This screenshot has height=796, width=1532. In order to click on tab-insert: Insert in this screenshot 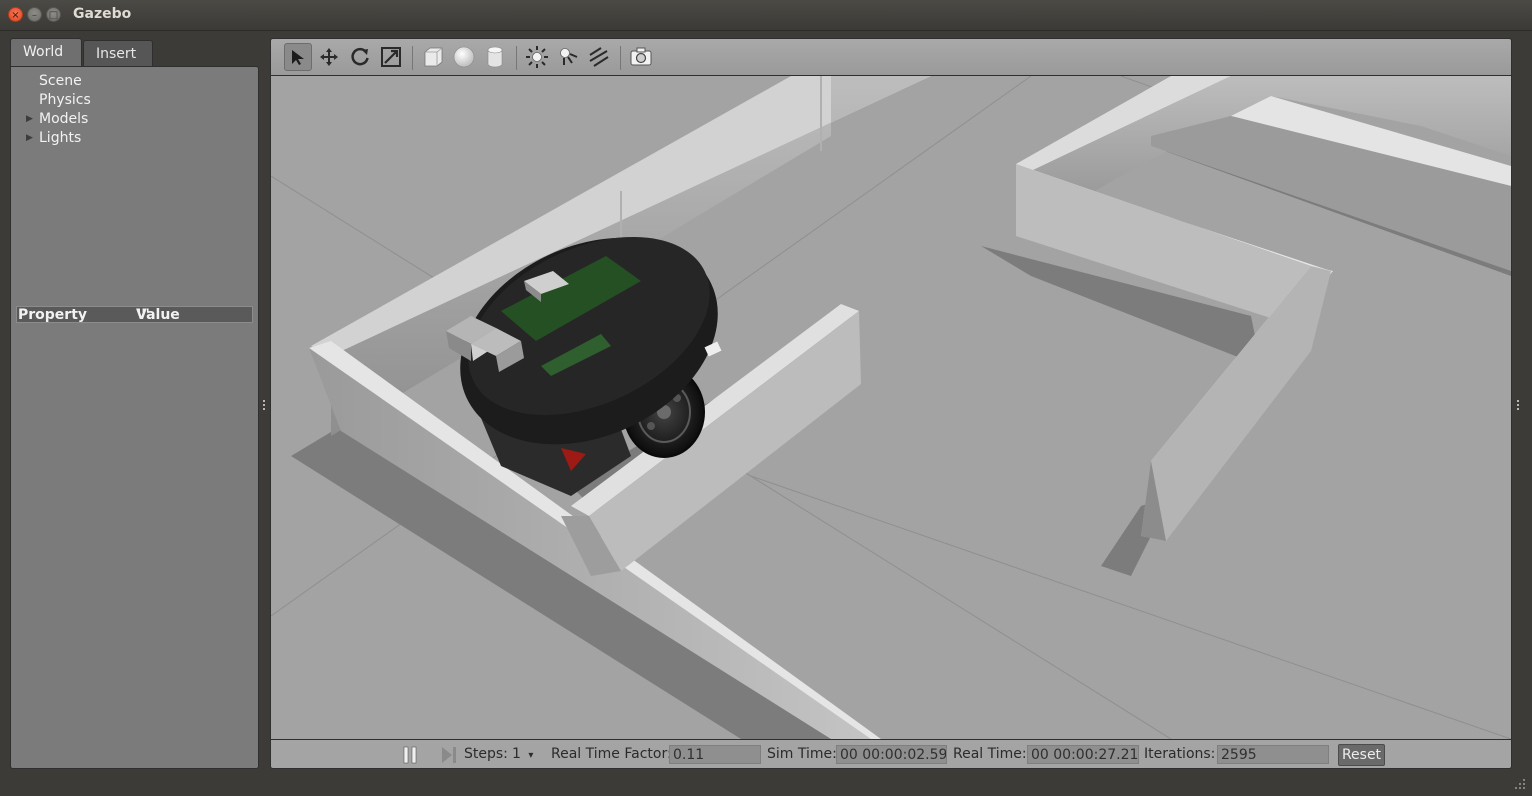, I will do `click(118, 53)`.